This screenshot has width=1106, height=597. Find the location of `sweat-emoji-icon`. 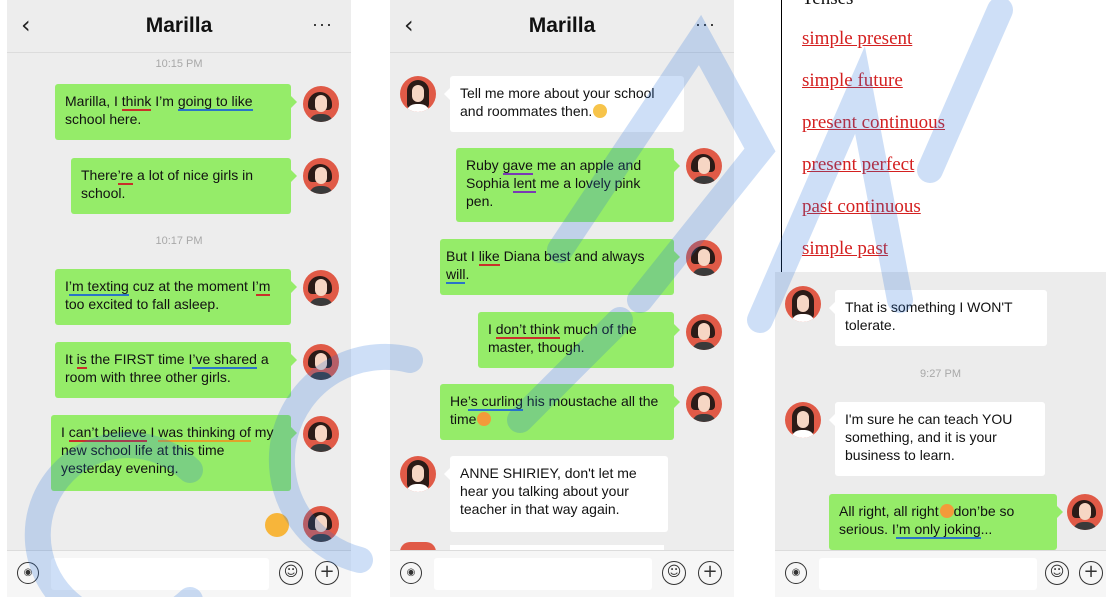

sweat-emoji-icon is located at coordinates (484, 419).